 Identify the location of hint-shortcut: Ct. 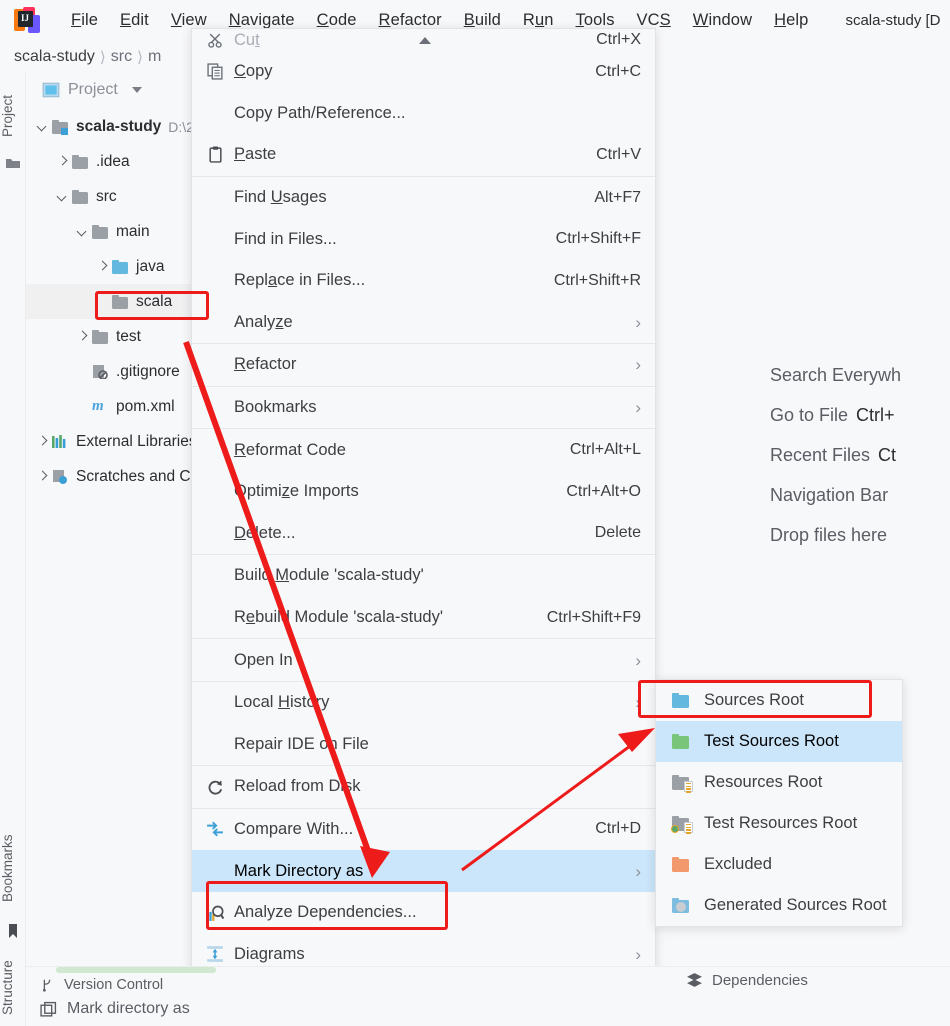
(887, 454).